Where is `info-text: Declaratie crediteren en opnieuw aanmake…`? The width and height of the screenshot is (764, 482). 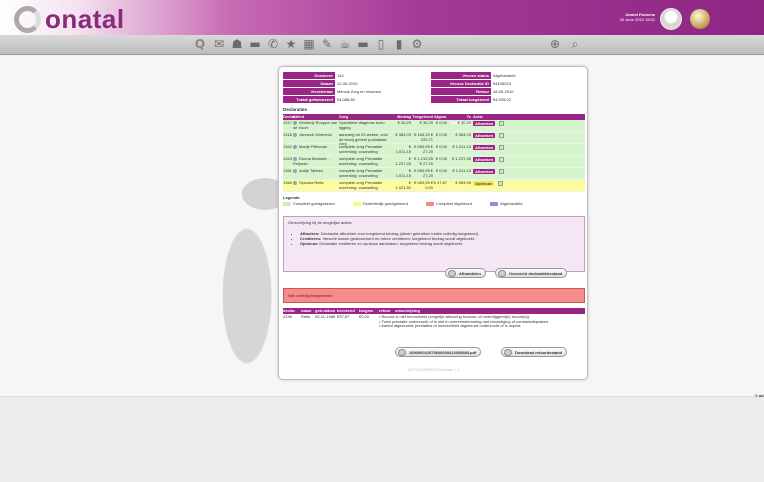 info-text: Declaratie crediteren en opnieuw aanmake… is located at coordinates (391, 243).